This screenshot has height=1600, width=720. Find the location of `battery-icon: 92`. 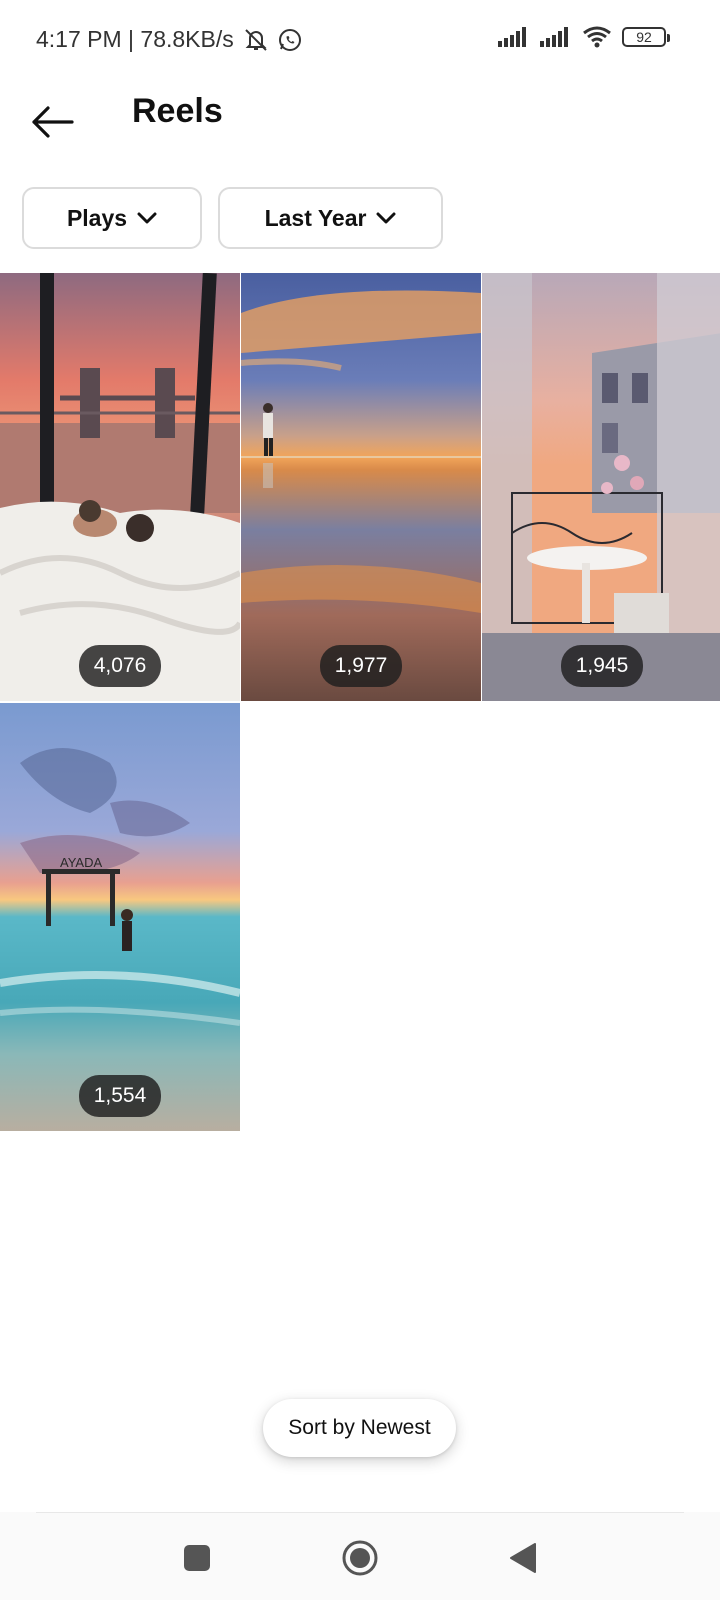

battery-icon: 92 is located at coordinates (646, 37).